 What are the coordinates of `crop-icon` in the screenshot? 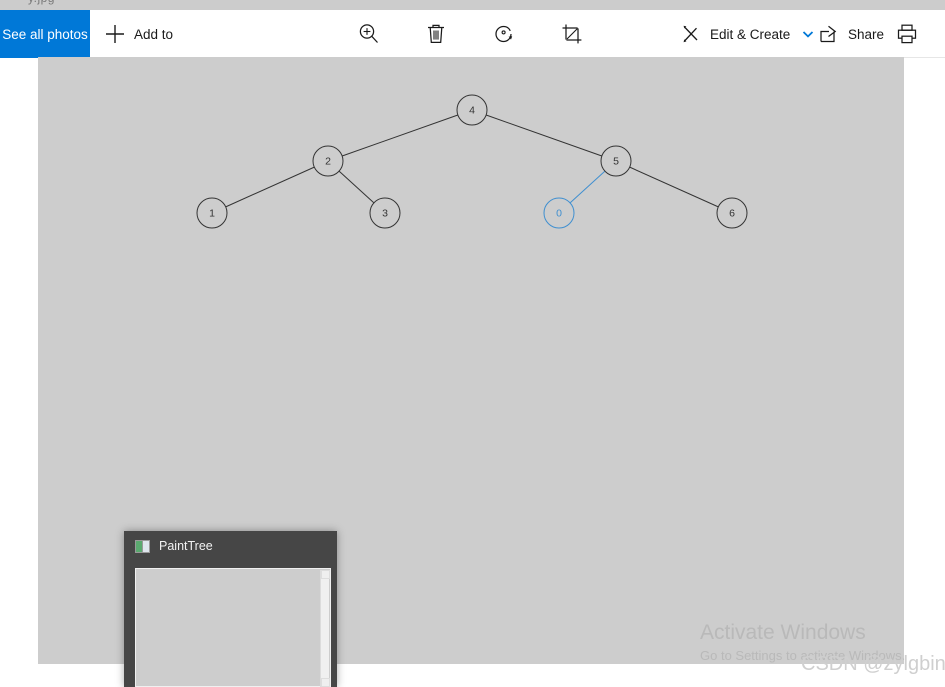 It's located at (572, 34).